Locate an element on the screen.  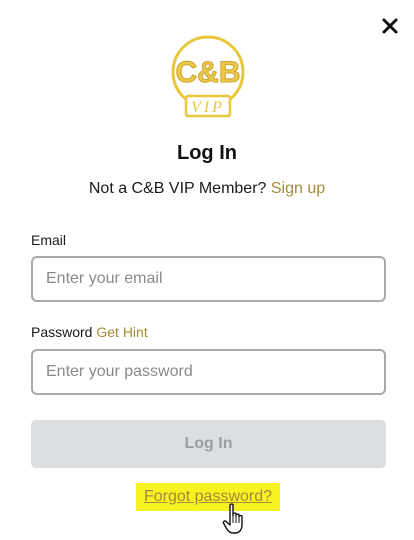
mouse-cursor is located at coordinates (235, 519).